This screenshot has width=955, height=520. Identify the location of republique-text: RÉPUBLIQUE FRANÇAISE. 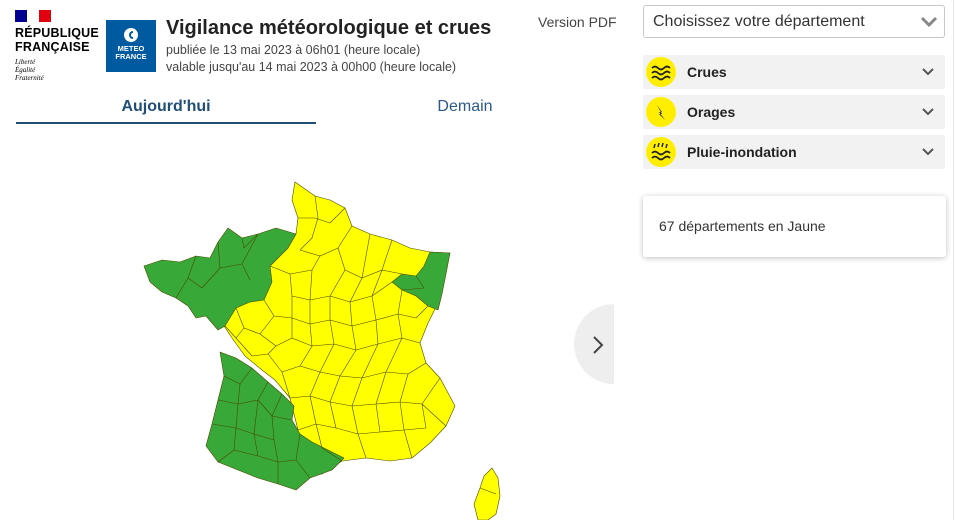
(57, 40).